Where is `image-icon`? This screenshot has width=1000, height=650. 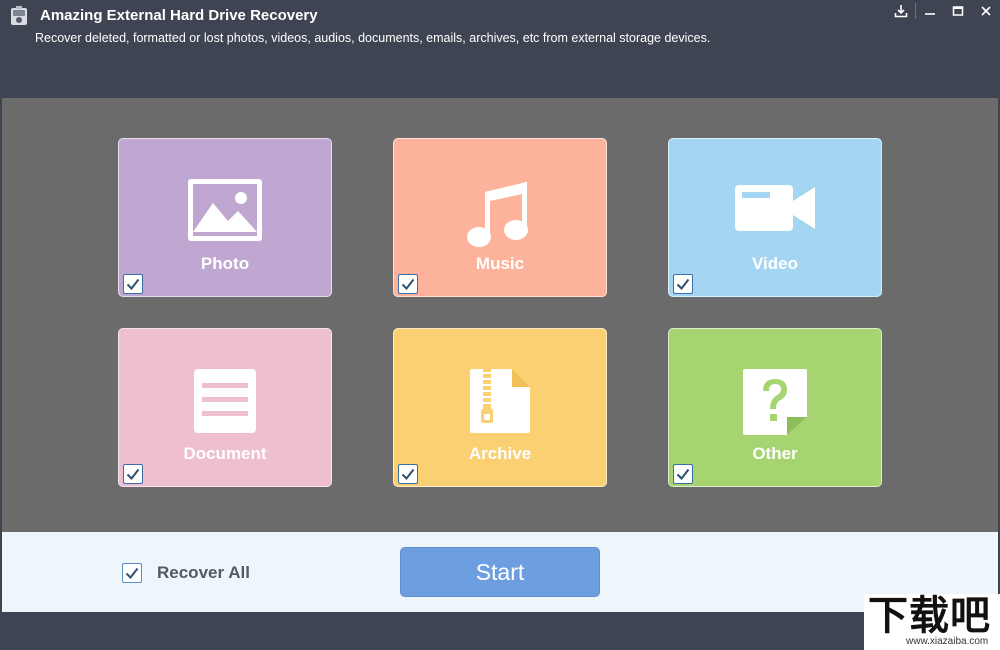 image-icon is located at coordinates (225, 213).